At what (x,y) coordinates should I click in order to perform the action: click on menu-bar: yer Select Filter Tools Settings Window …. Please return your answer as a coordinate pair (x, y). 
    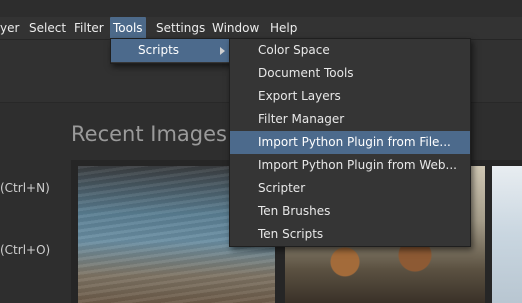
    Looking at the image, I should click on (261, 28).